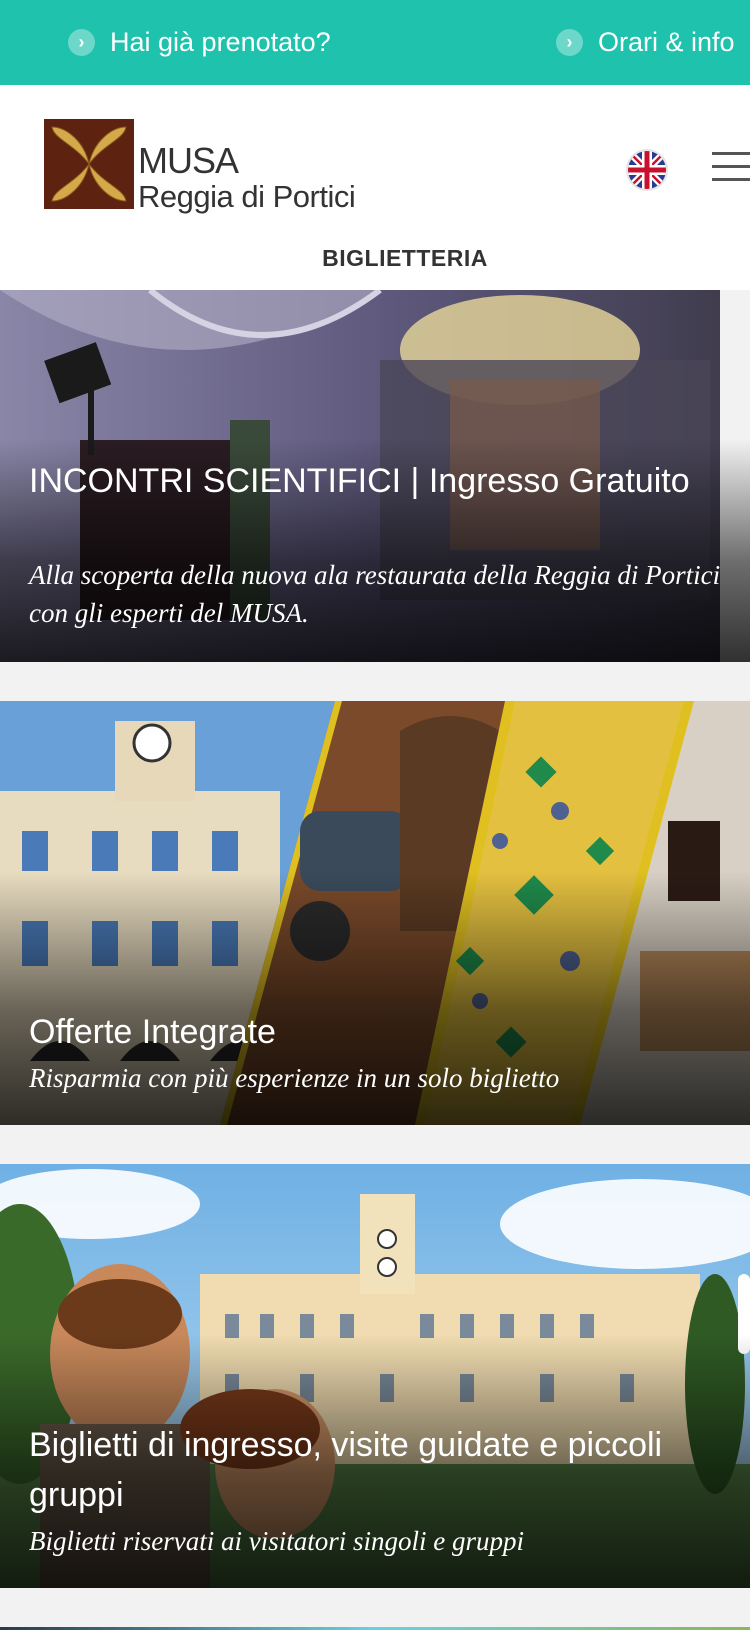 The width and height of the screenshot is (750, 1630). I want to click on section-title: BIGLIETTERIA, so click(405, 258).